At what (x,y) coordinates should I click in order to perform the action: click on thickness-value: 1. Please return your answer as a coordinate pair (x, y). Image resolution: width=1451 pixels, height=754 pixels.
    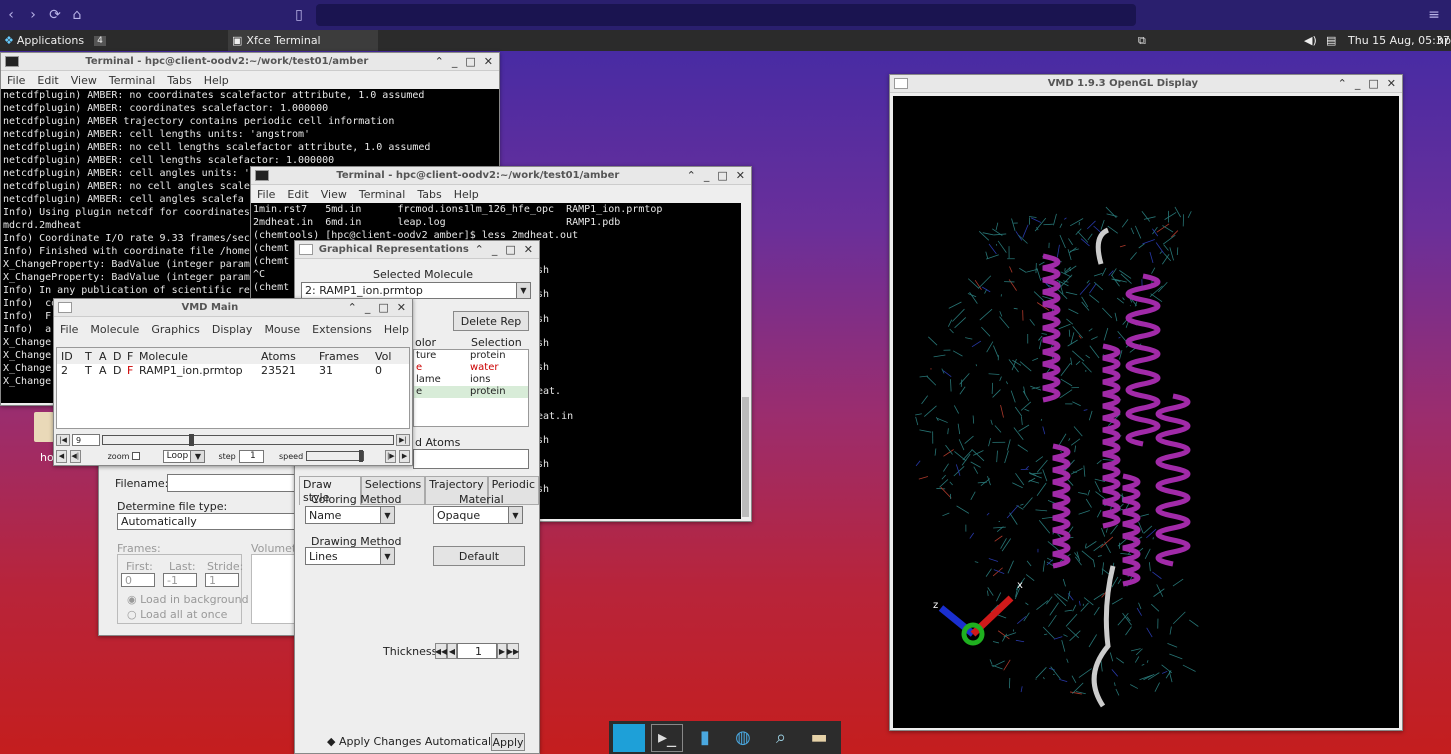
    Looking at the image, I should click on (477, 651).